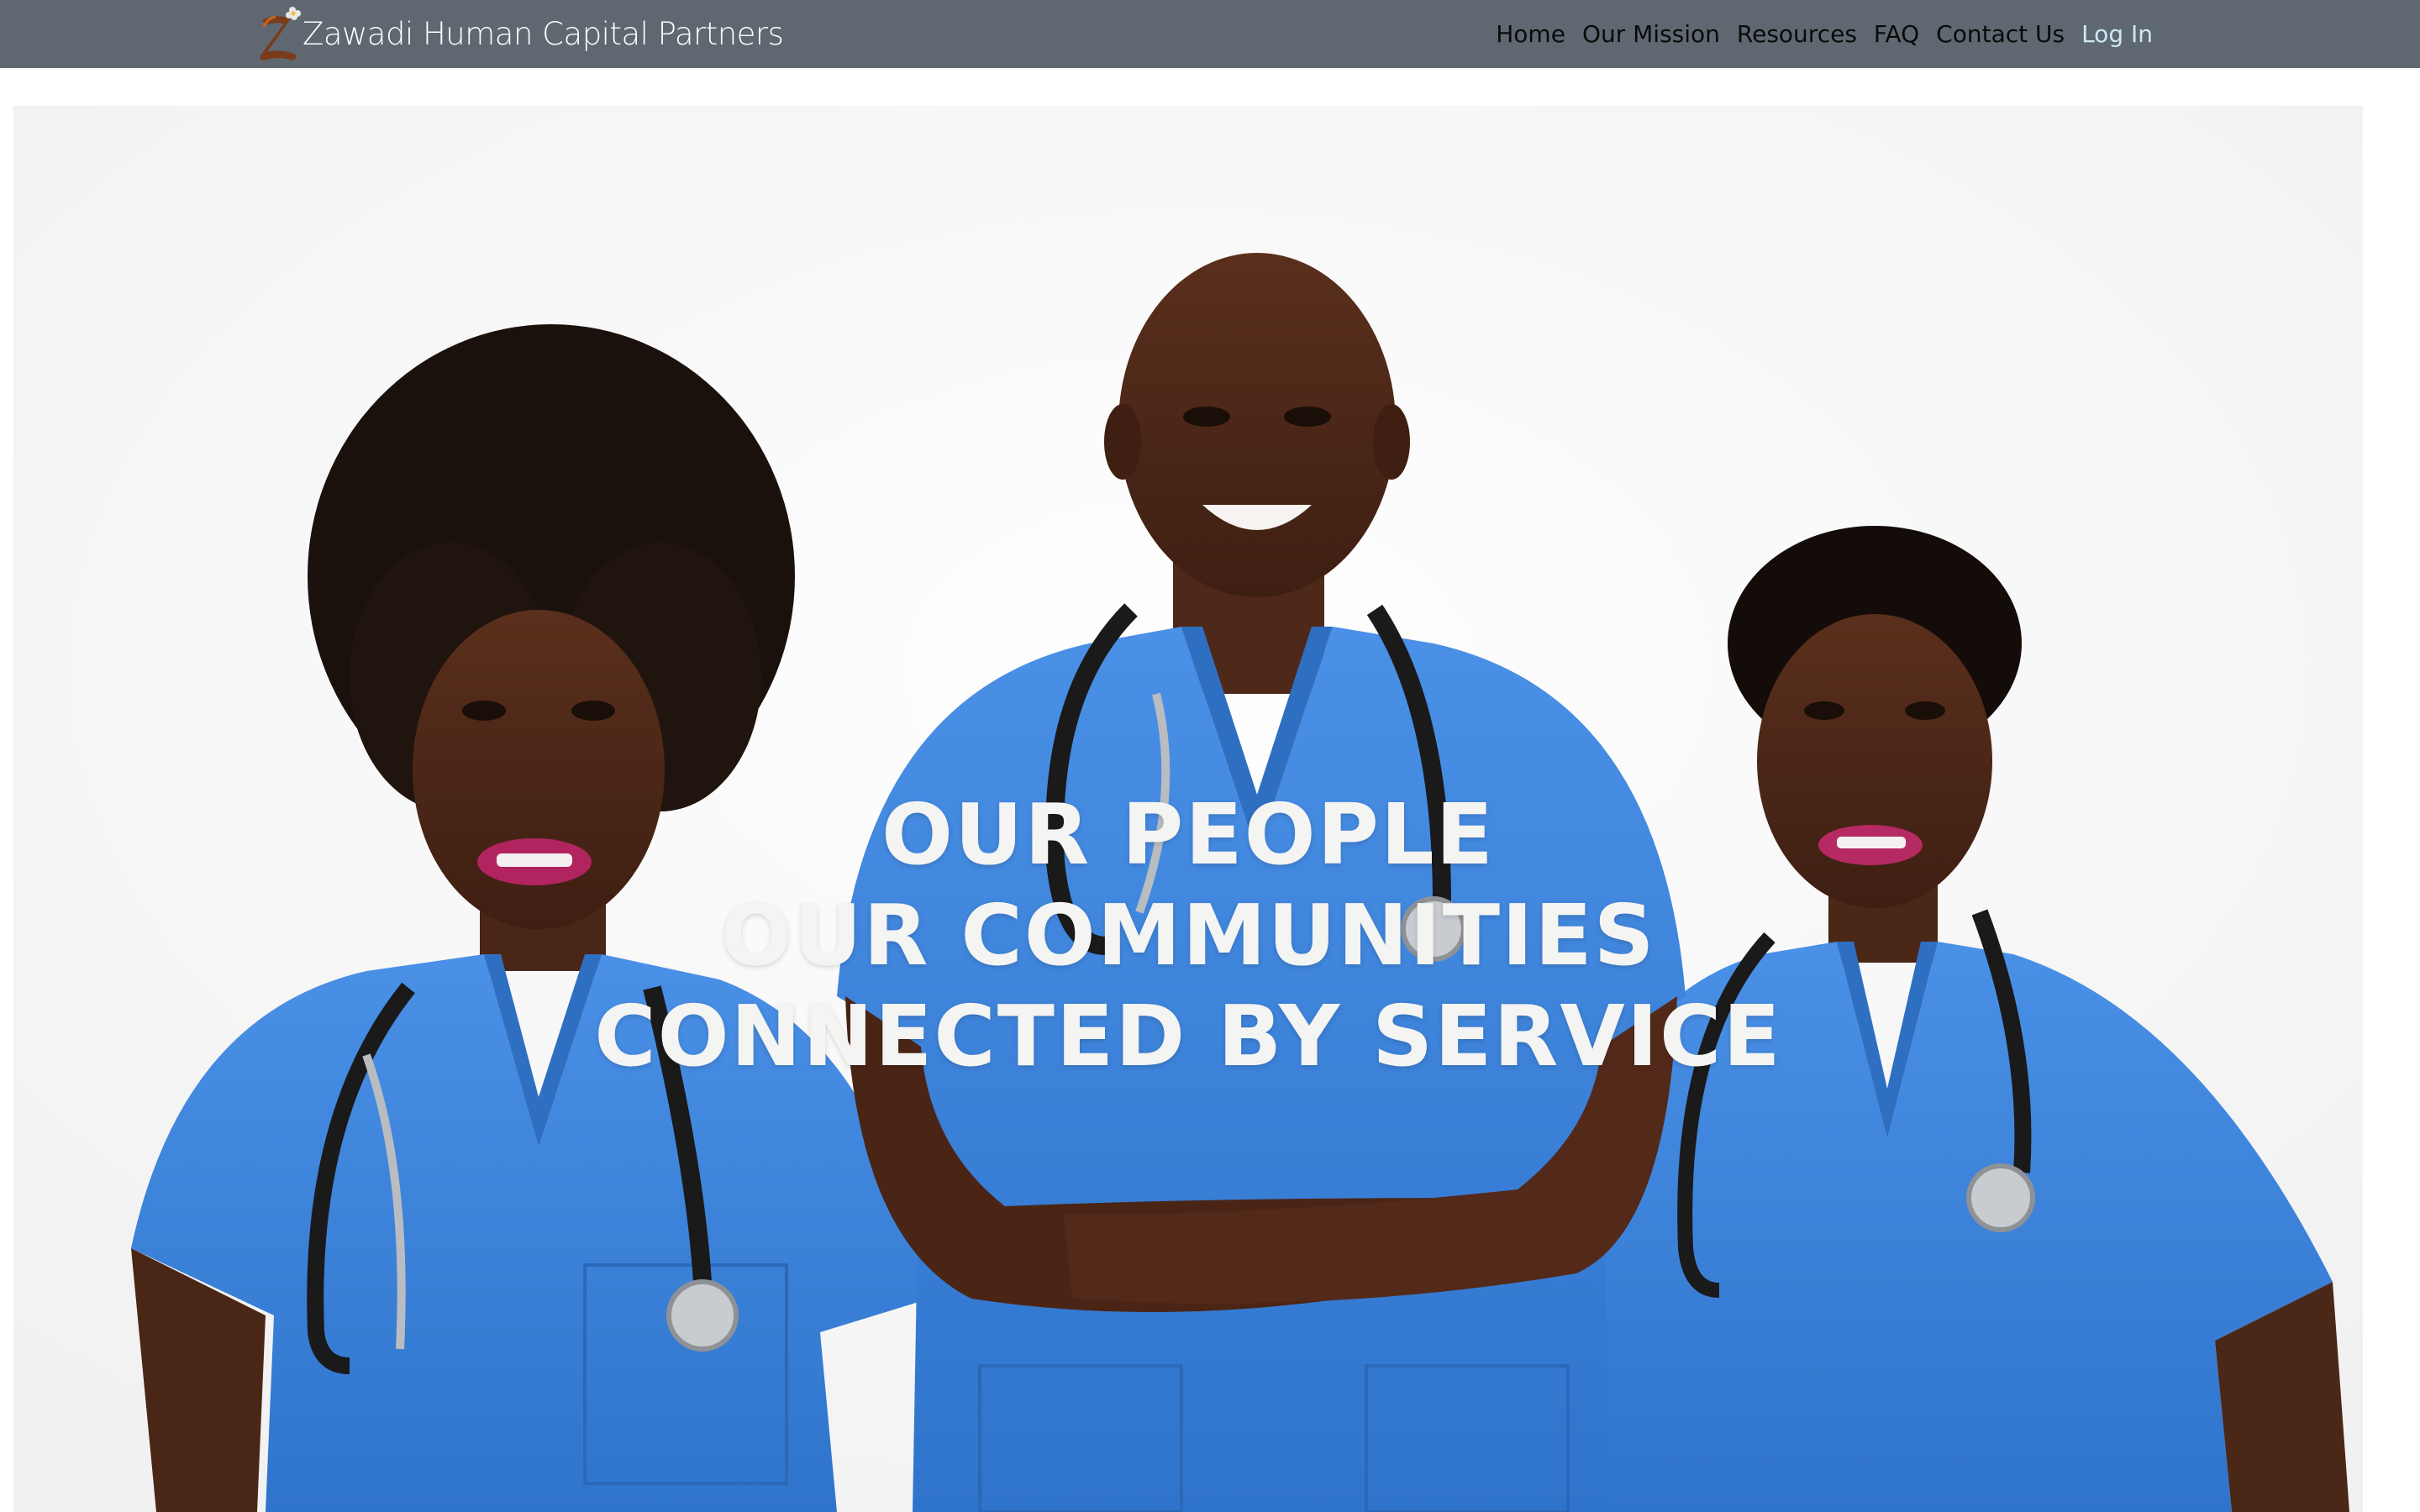 This screenshot has height=1512, width=2420. I want to click on hero-line-3: CONNECTED BY SERVICE, so click(1188, 1036).